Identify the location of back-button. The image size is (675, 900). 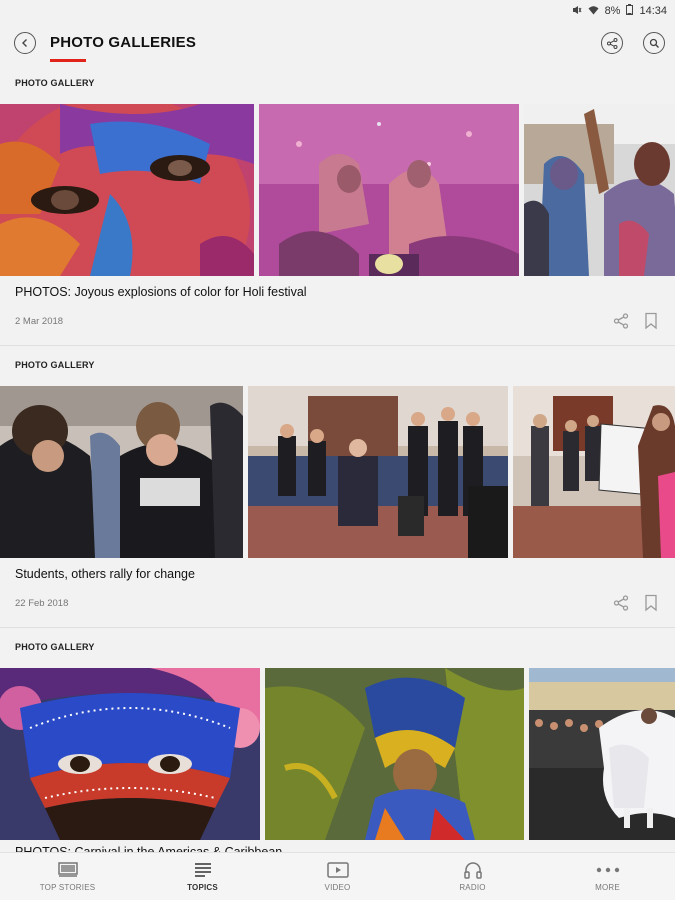
(25, 43).